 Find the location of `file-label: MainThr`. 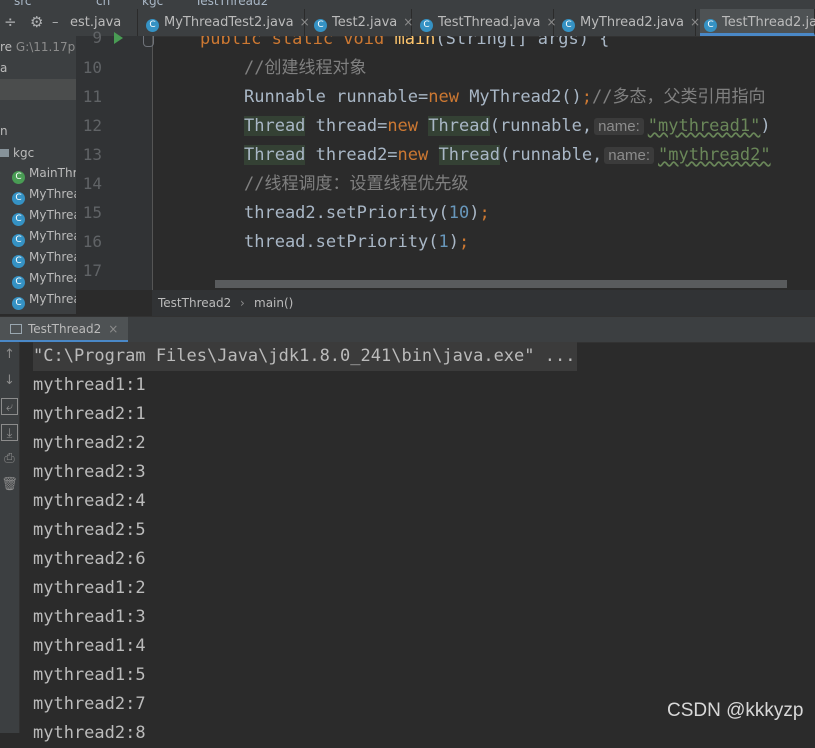

file-label: MainThr is located at coordinates (52, 173).